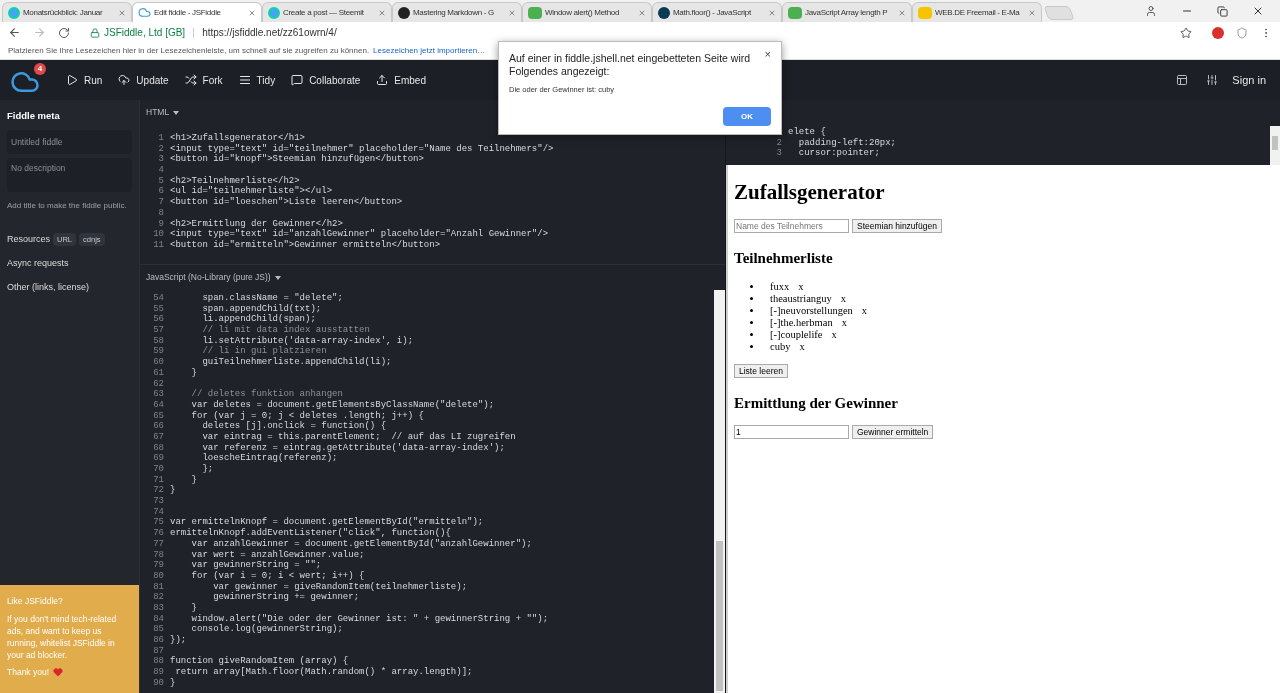  Describe the element at coordinates (161, 213) in the screenshot. I see `line-number: 8` at that location.